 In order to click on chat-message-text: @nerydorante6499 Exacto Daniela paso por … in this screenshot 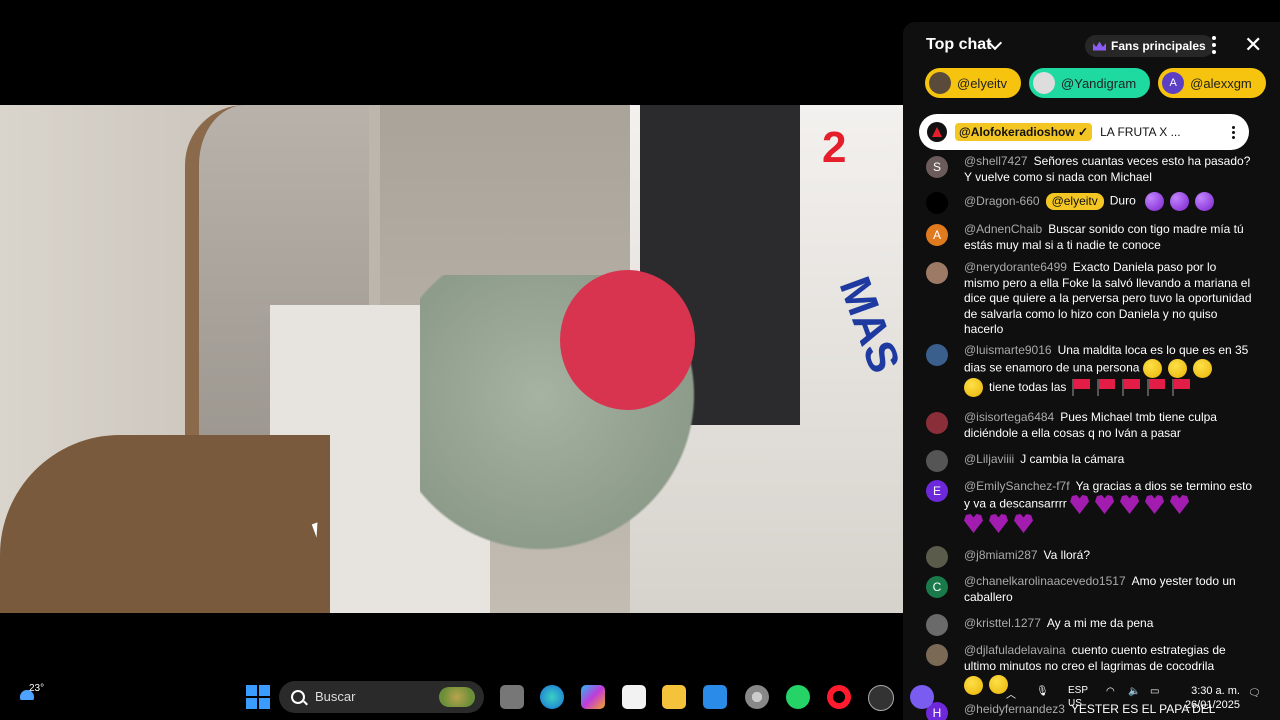, I will do `click(1108, 298)`.